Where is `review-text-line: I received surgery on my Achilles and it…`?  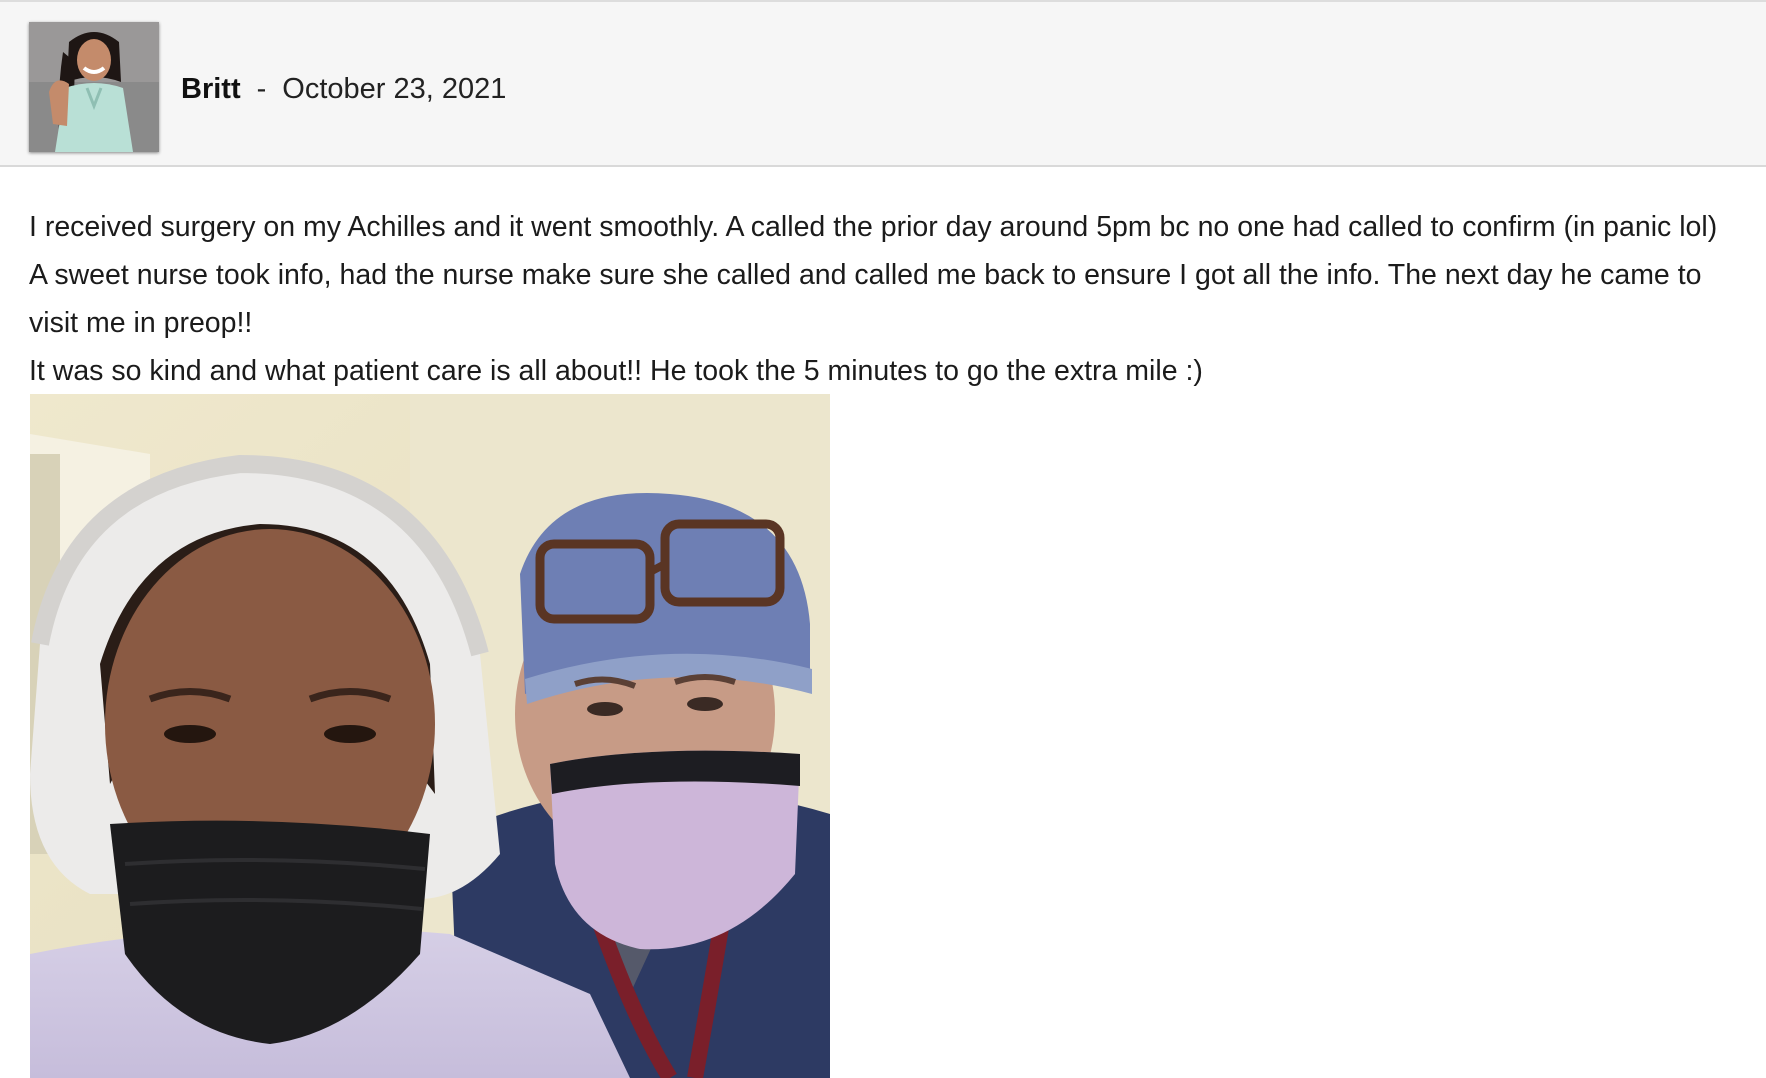 review-text-line: I received surgery on my Achilles and it… is located at coordinates (873, 227).